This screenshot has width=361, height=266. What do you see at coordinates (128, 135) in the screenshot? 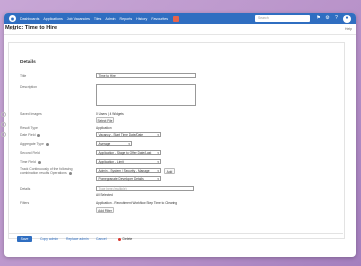
I see `date-field-select: Vacancy - Start Time Date/Date` at bounding box center [128, 135].